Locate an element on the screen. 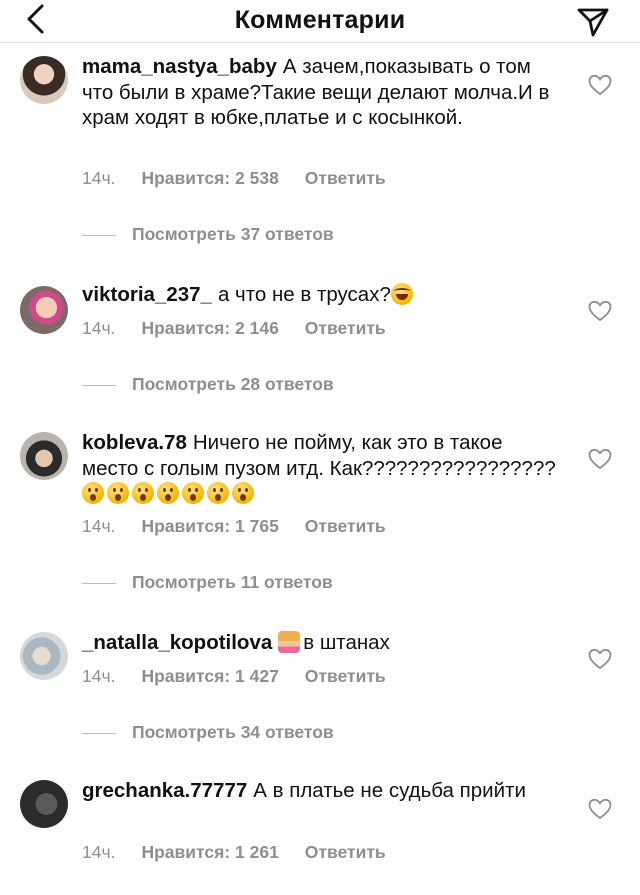  comment-meta: 14ч. Нравится: 2 146 Ответить is located at coordinates (234, 328).